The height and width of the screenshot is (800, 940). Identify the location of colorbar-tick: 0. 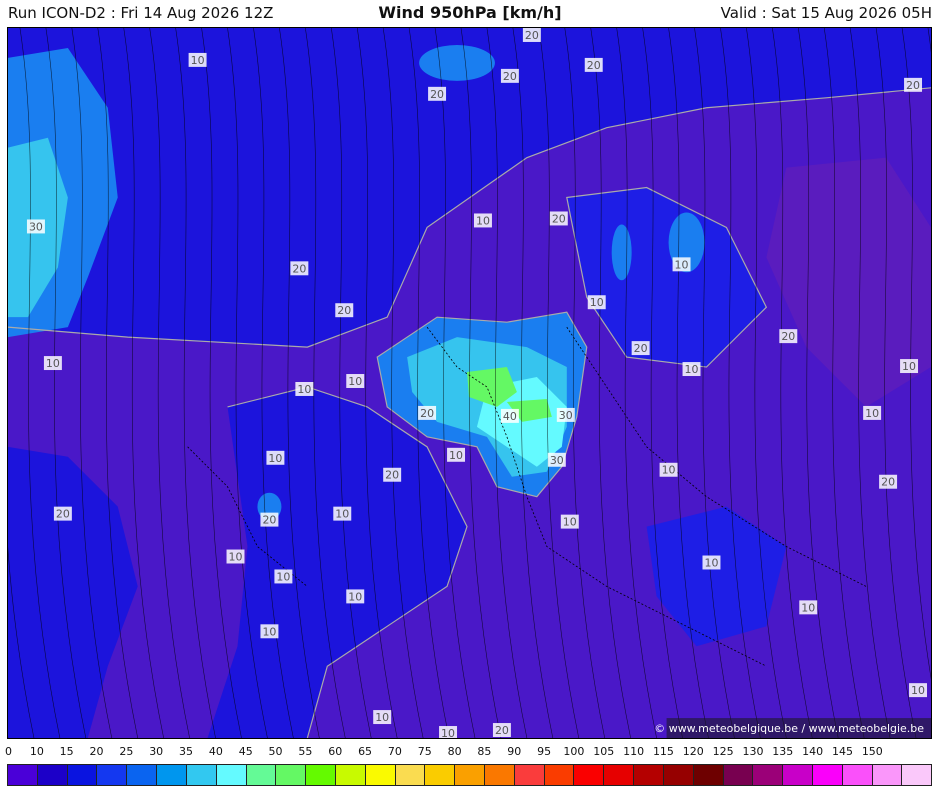
(8, 751).